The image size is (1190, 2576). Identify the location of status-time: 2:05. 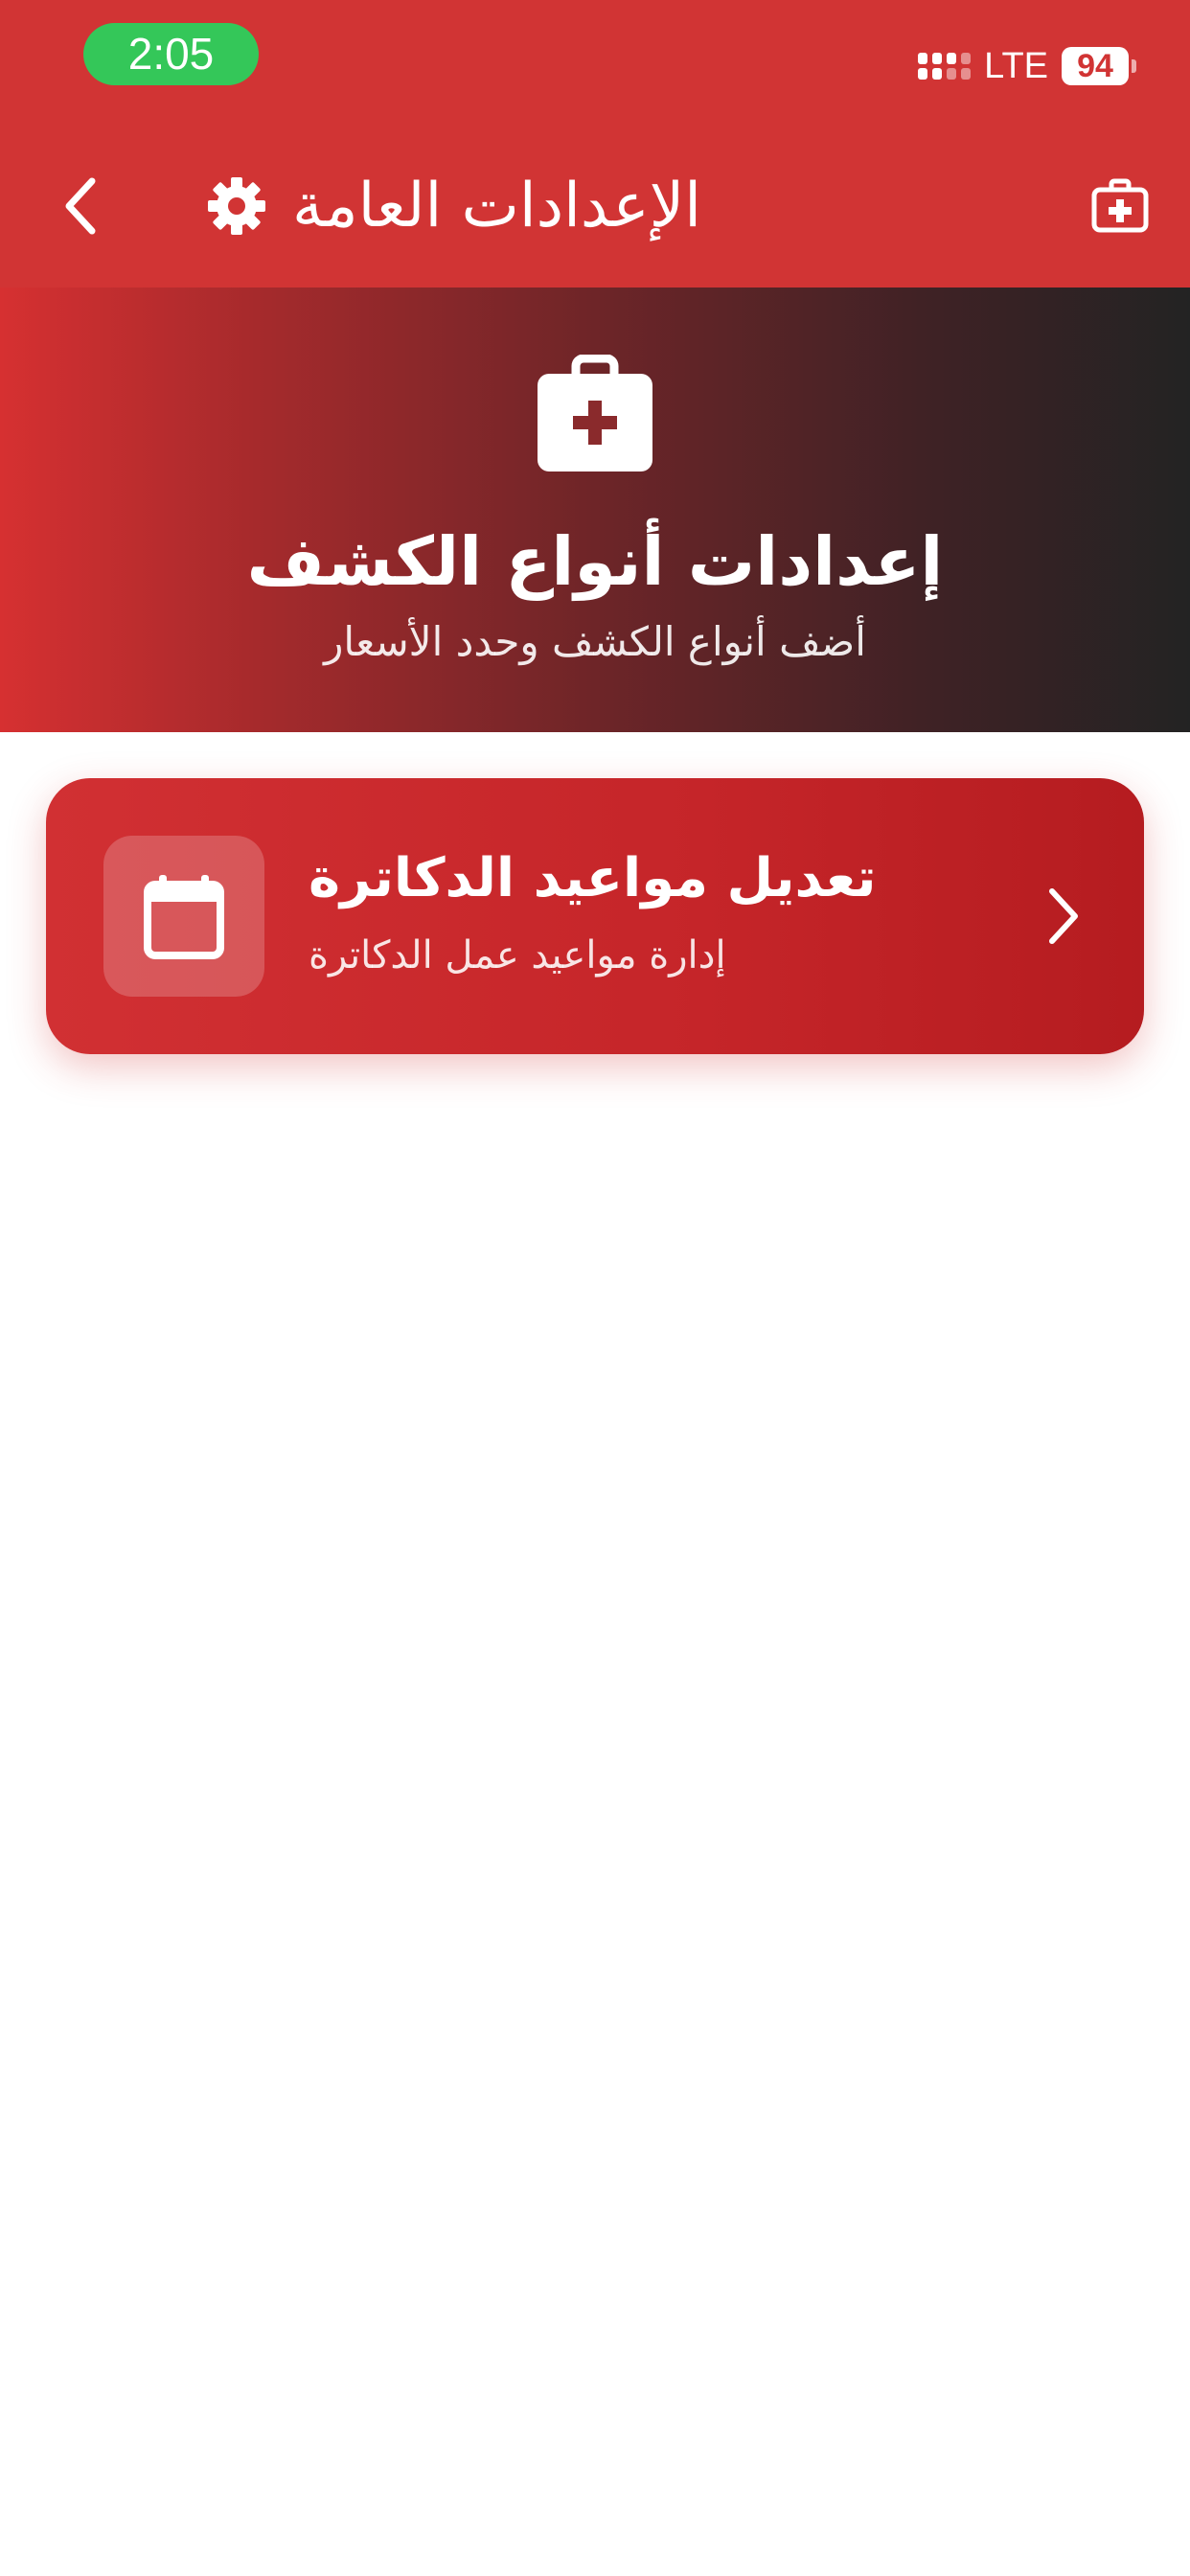
(171, 54).